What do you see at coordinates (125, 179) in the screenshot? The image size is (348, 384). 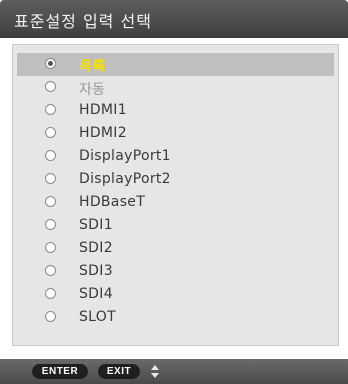 I see `list-item-label: DisplayPort2` at bounding box center [125, 179].